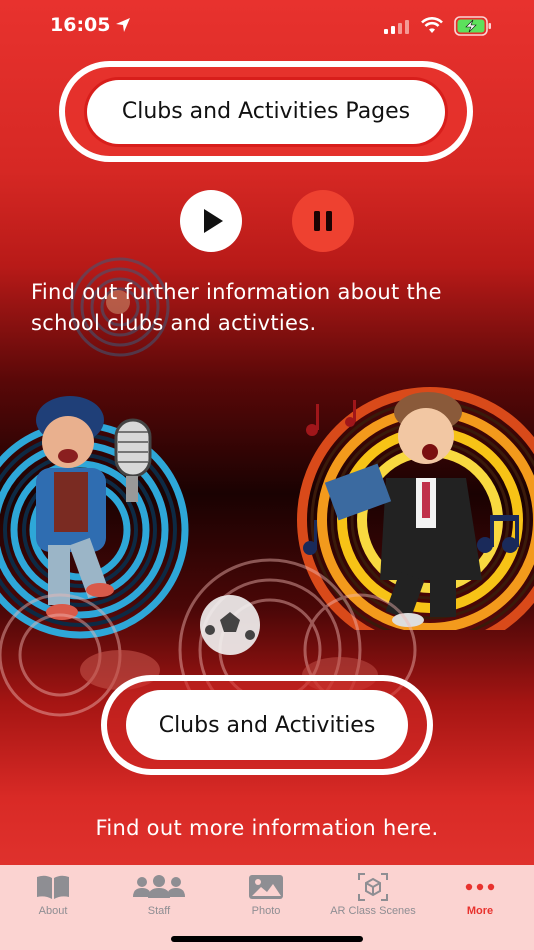 The image size is (534, 950). Describe the element at coordinates (266, 887) in the screenshot. I see `photo-icon` at that location.